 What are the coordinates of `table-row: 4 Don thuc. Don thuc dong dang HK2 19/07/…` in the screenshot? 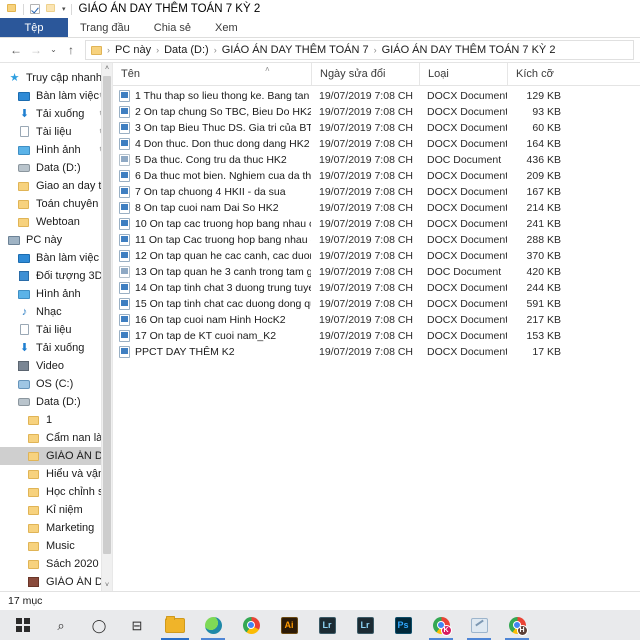 It's located at (376, 144).